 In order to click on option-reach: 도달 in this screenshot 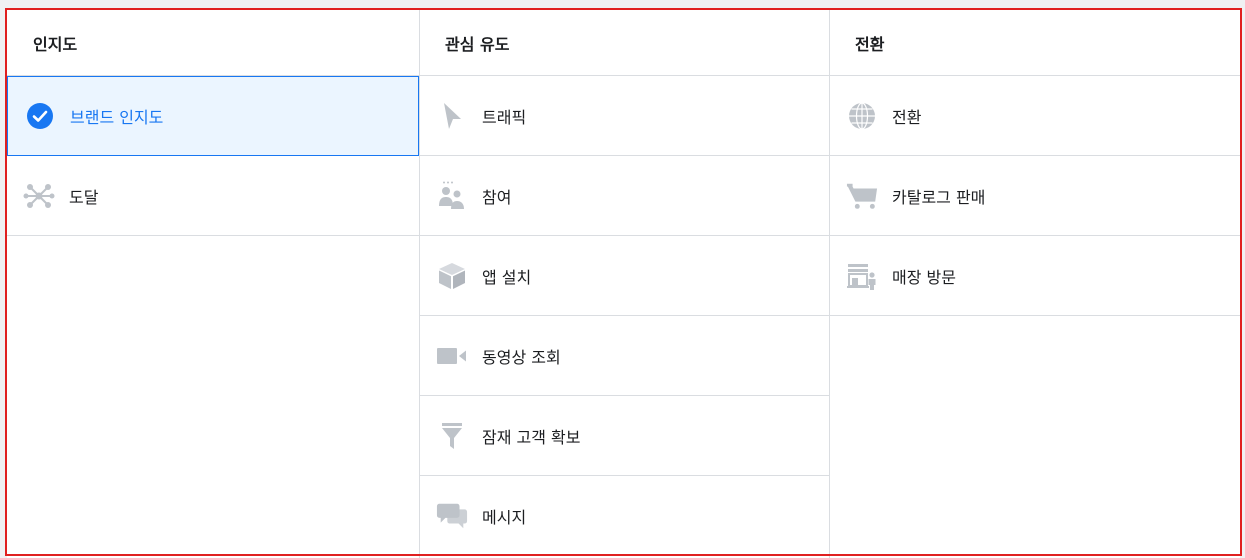, I will do `click(213, 196)`.